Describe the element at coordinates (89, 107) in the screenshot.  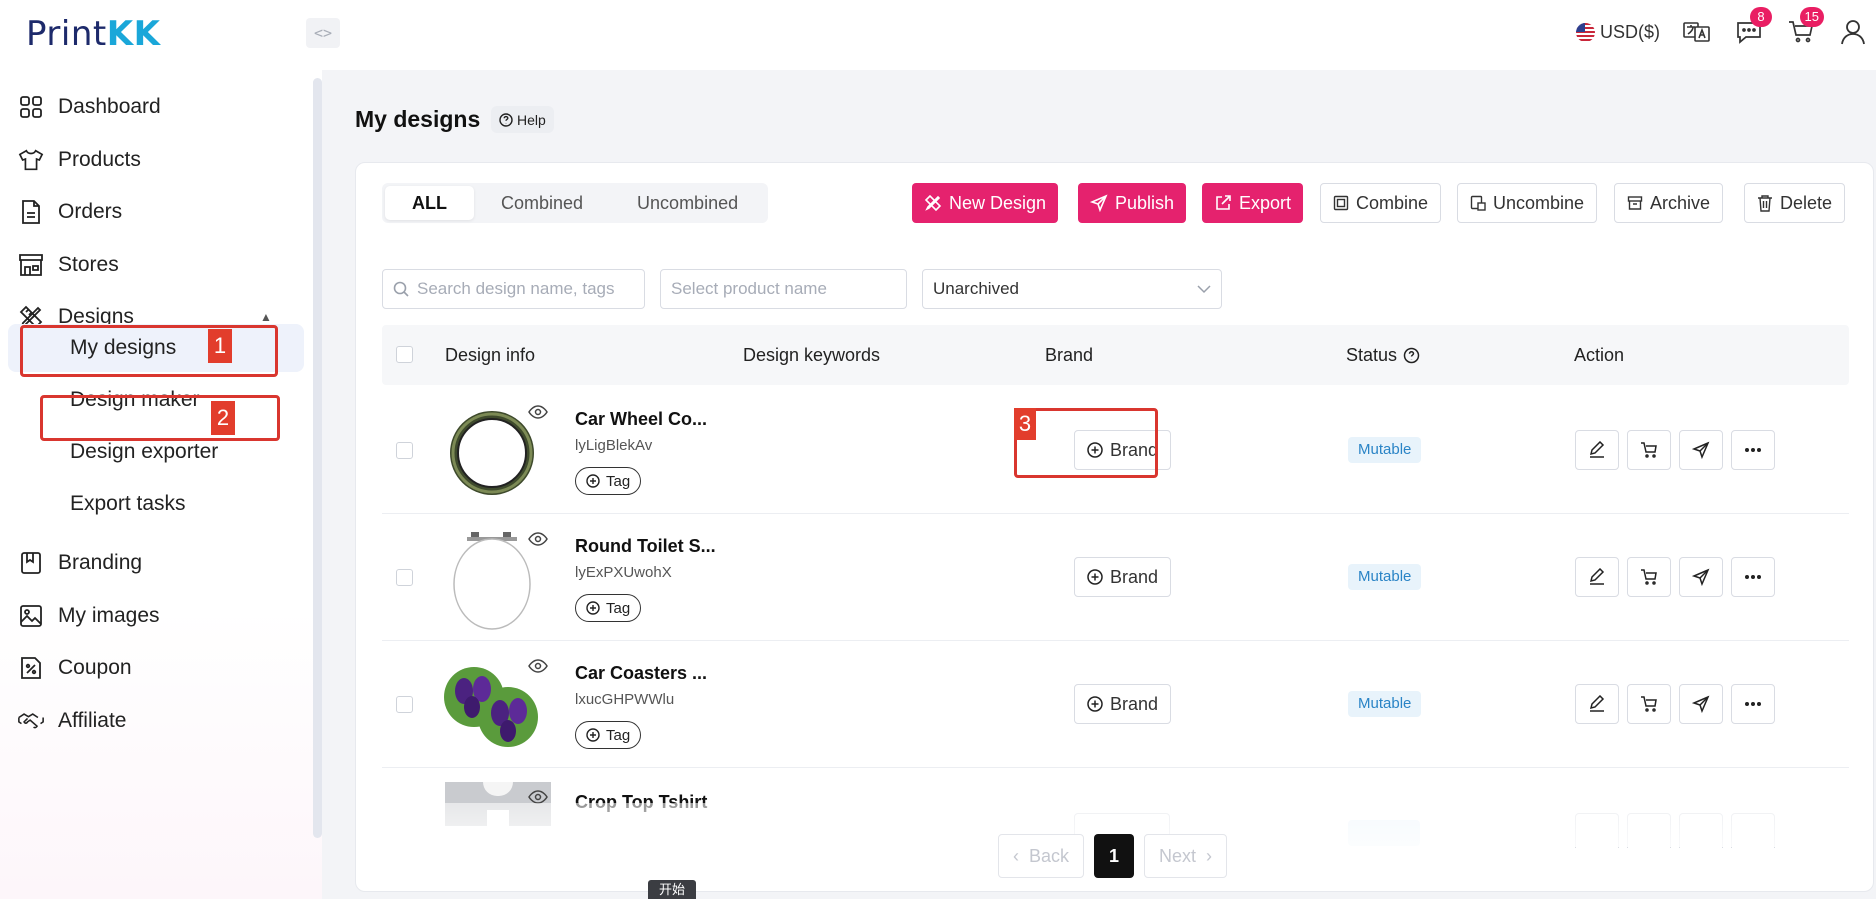
I see `sidebar-item-dashboard: Dashboard` at that location.